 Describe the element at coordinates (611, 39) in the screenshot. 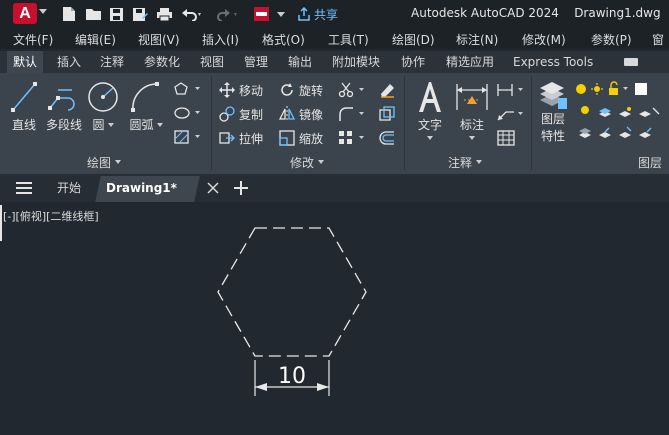

I see `menu-parametric: 参数(P)` at that location.